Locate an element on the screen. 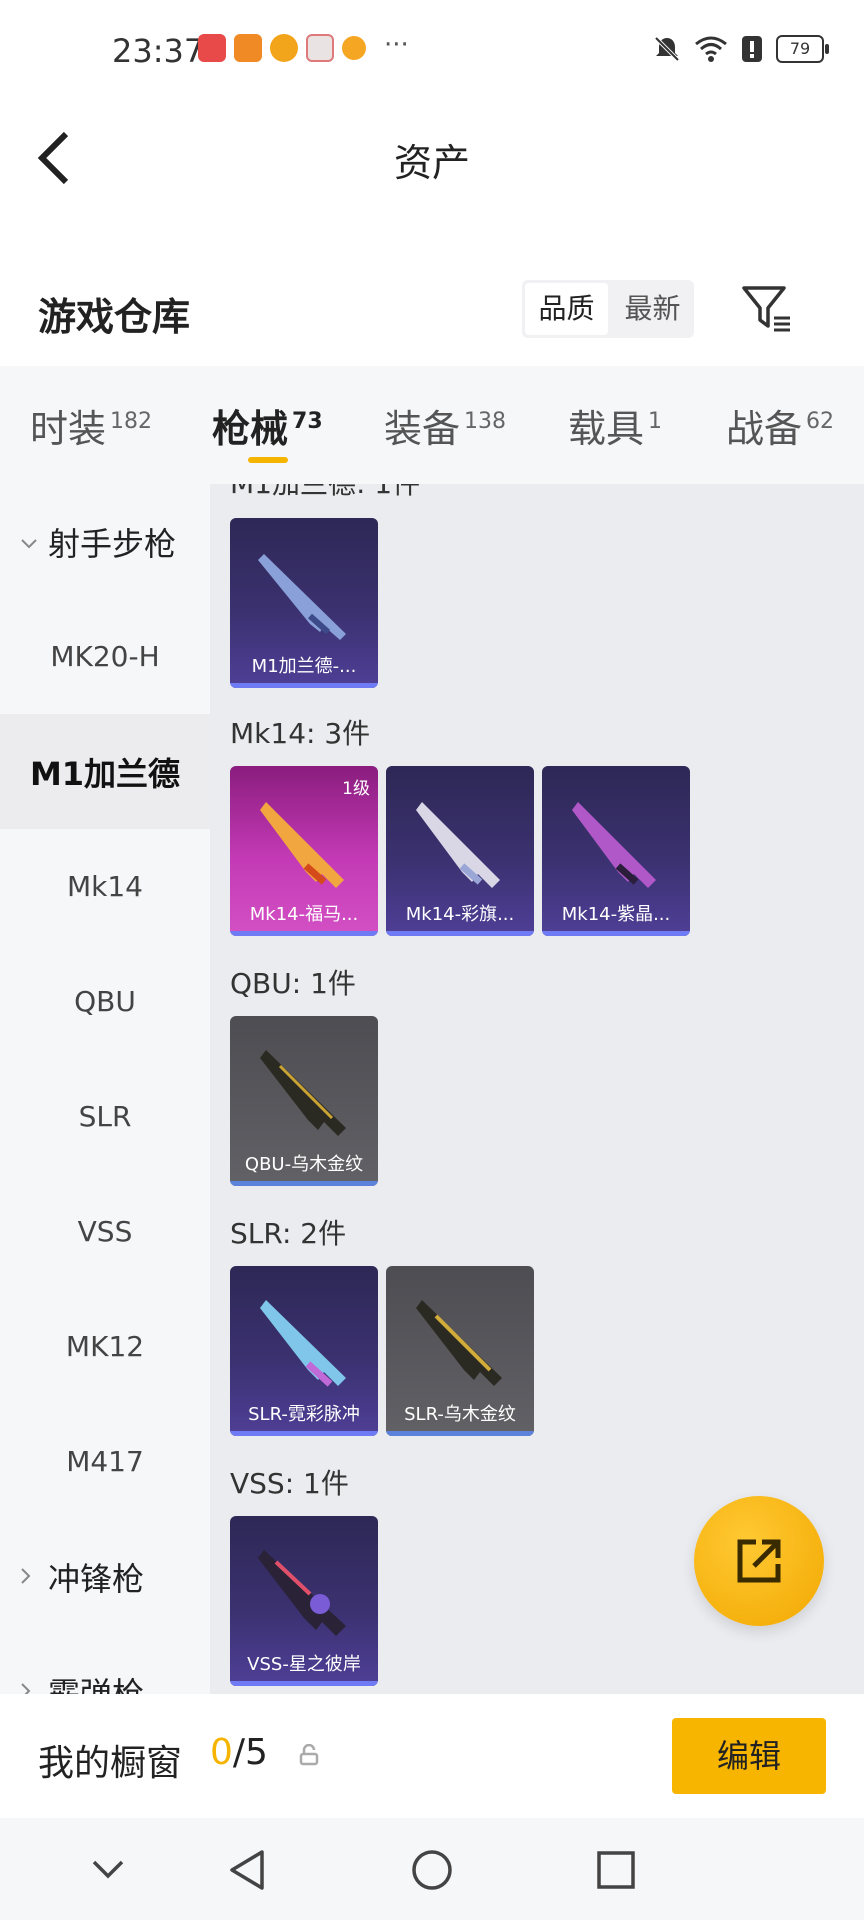  hide-keyboard-icon is located at coordinates (108, 1869).